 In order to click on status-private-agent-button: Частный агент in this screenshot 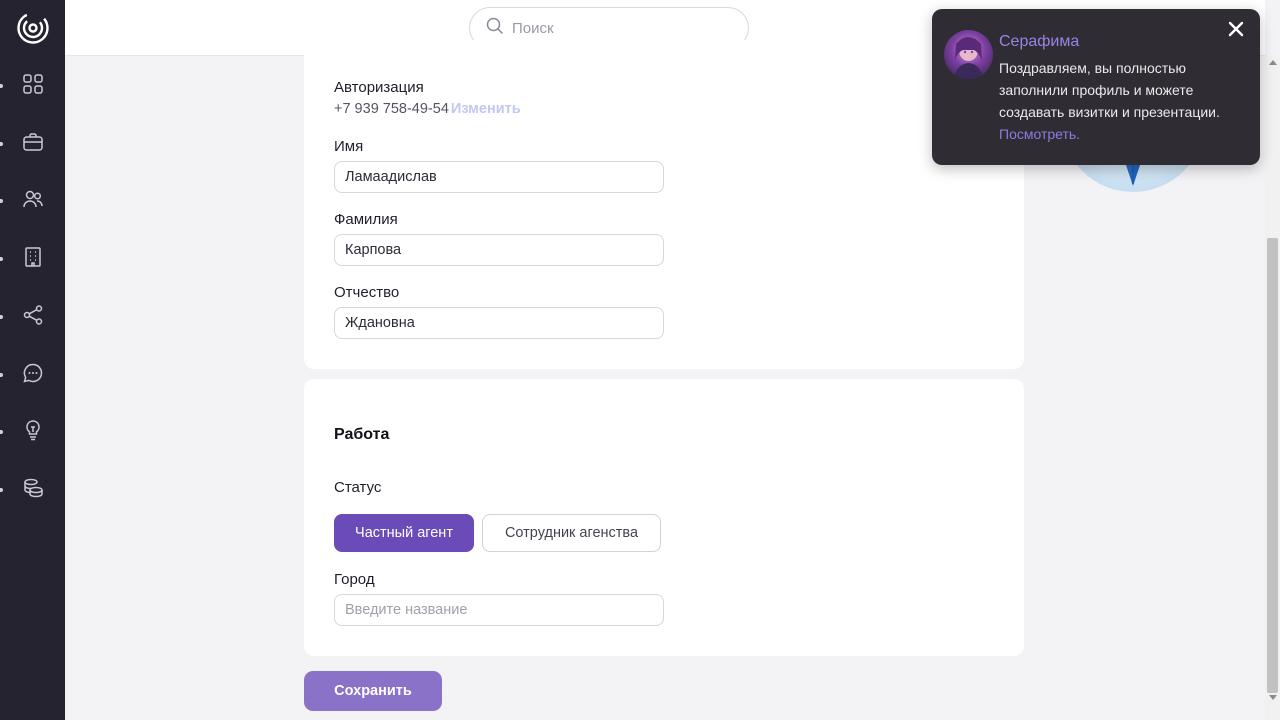, I will do `click(404, 533)`.